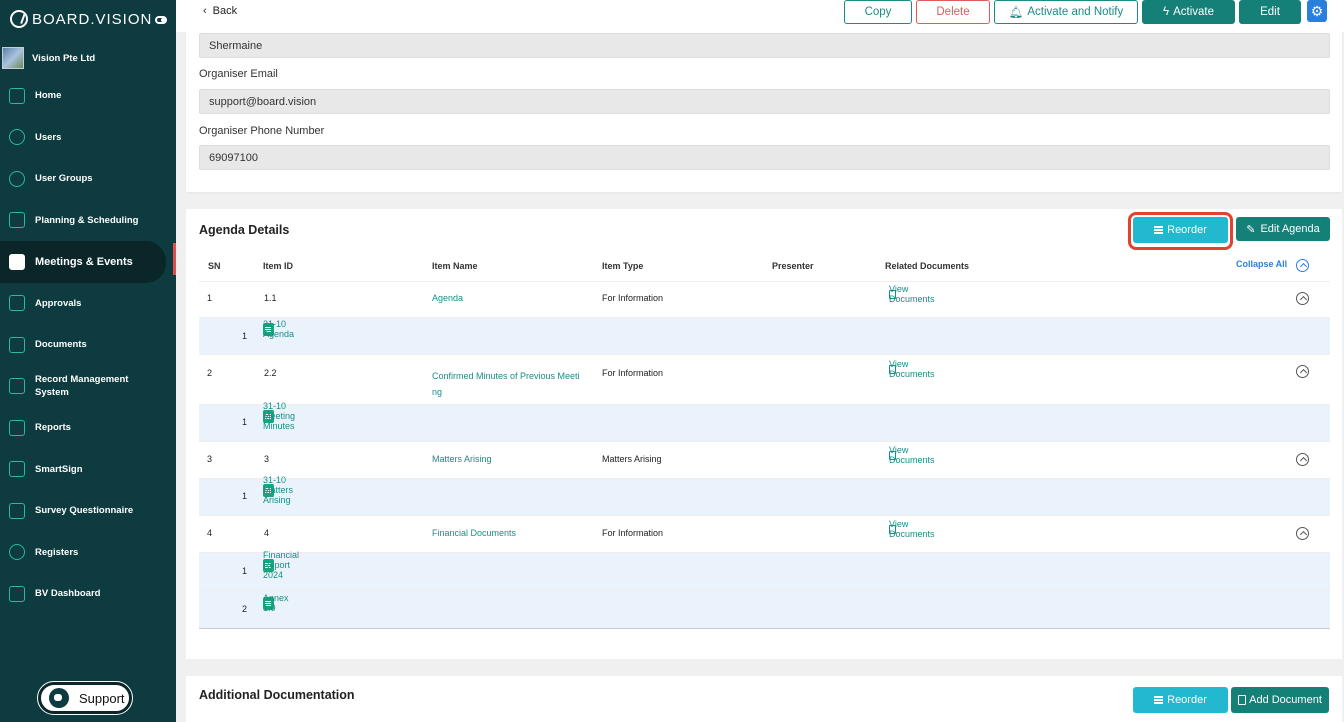 This screenshot has height=722, width=1344. I want to click on activate-notify-button: 🔔︎ Activate and Notify, so click(1066, 12).